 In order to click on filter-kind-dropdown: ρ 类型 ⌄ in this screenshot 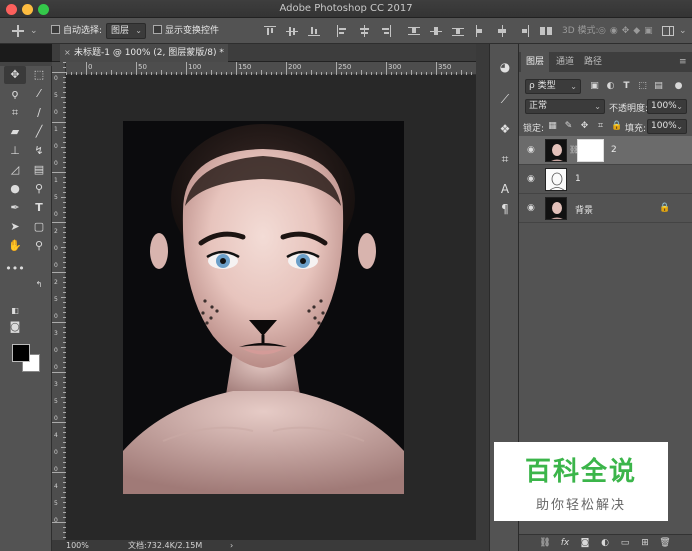, I will do `click(553, 86)`.